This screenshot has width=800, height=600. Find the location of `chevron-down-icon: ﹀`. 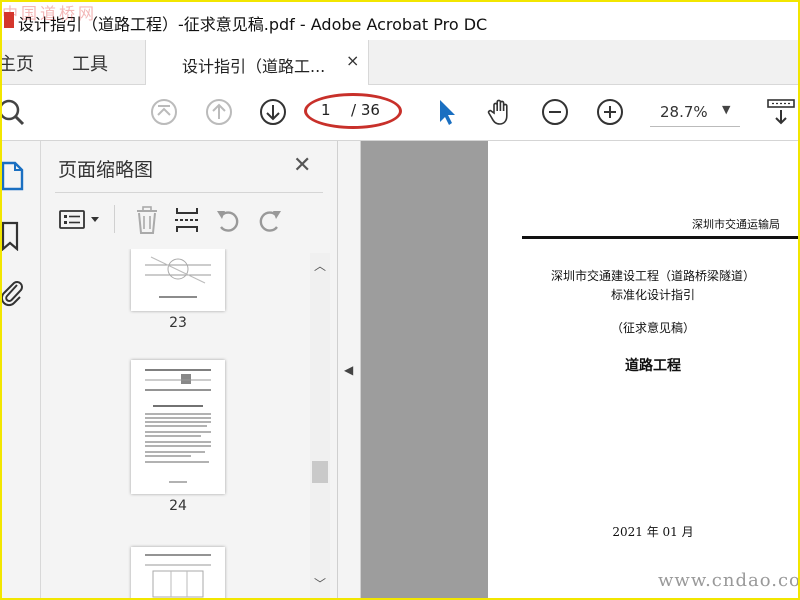

chevron-down-icon: ﹀ is located at coordinates (320, 583).